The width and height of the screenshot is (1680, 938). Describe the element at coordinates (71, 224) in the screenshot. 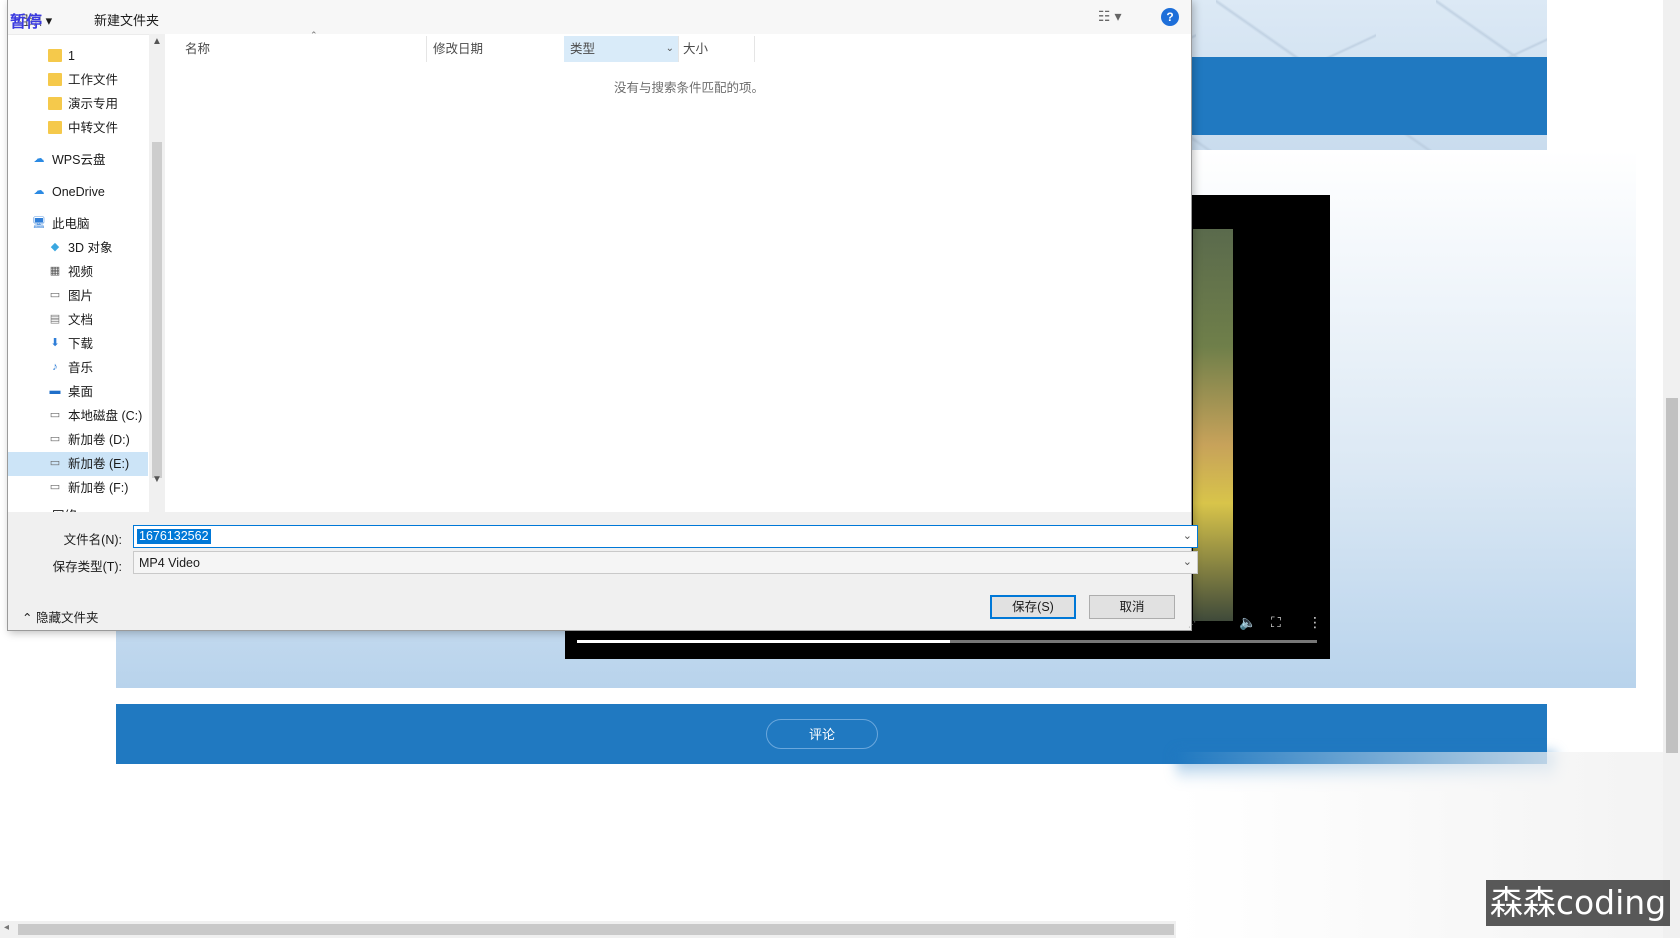

I see `nav-item-label: 此电脑` at that location.